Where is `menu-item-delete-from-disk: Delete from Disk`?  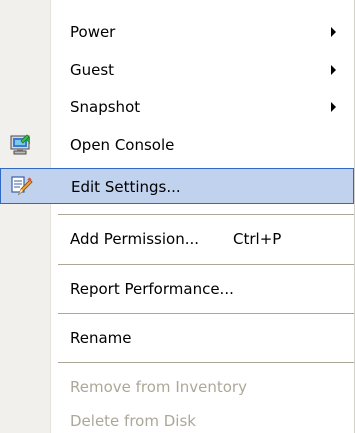 menu-item-delete-from-disk: Delete from Disk is located at coordinates (177, 418).